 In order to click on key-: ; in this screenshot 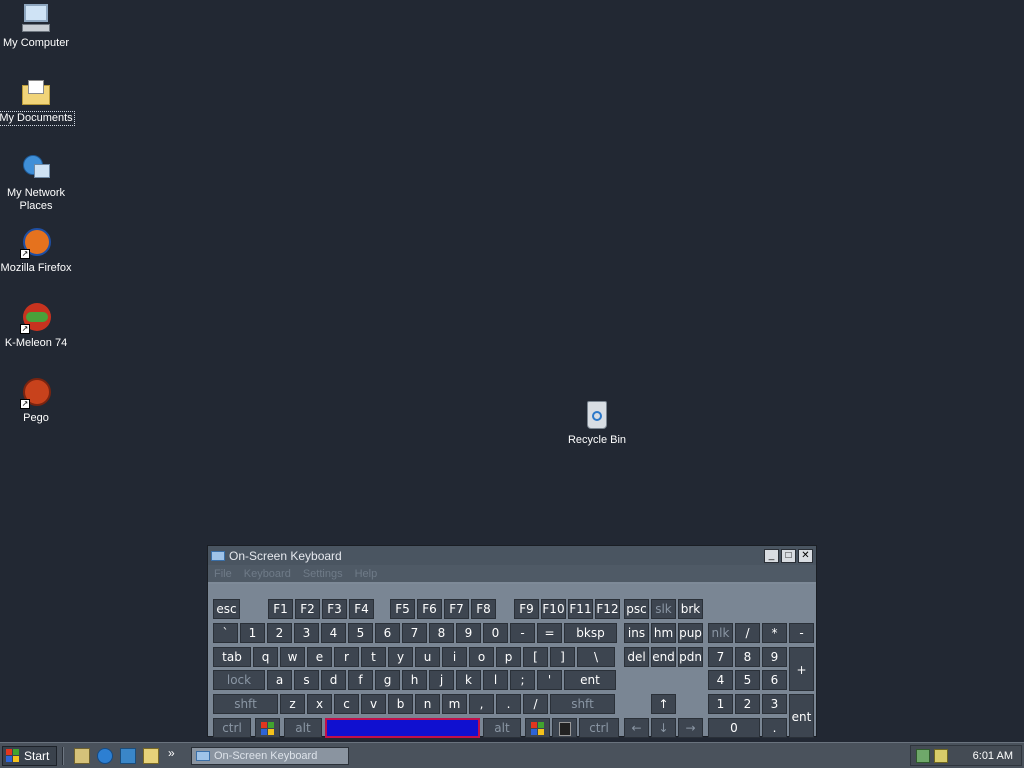, I will do `click(522, 680)`.